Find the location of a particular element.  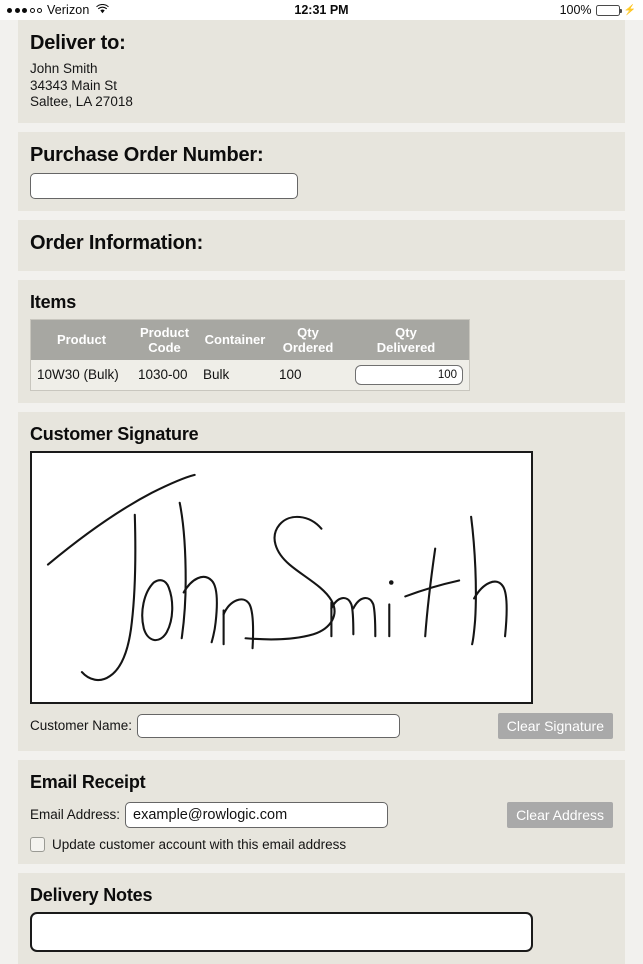

items-table-body: 10W30 (Bulk) 1030-00 Bulk 100 is located at coordinates (250, 374).